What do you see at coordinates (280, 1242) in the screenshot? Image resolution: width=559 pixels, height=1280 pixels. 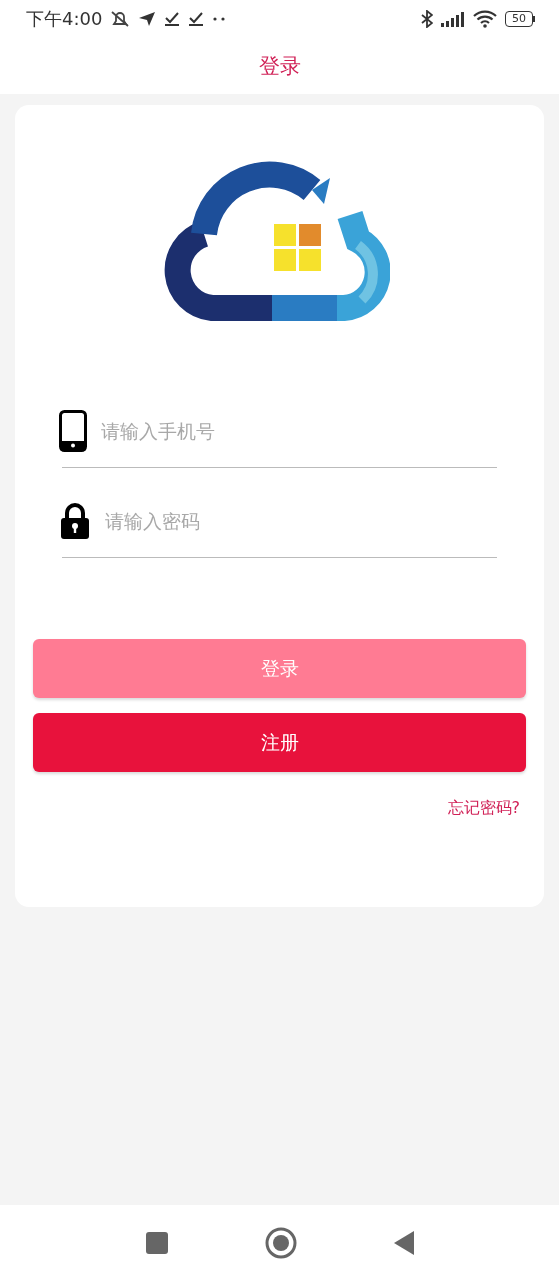 I see `home-button` at bounding box center [280, 1242].